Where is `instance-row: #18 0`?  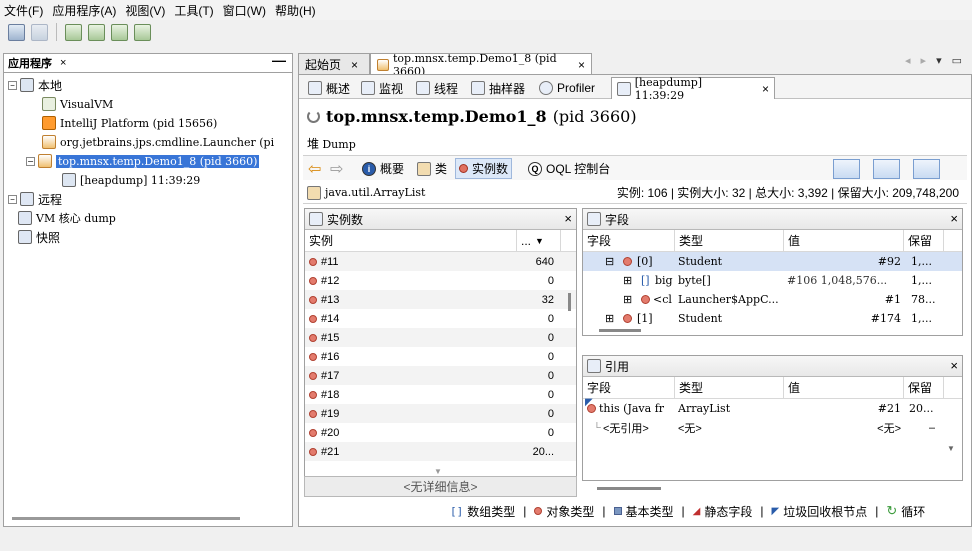 instance-row: #18 0 is located at coordinates (440, 394).